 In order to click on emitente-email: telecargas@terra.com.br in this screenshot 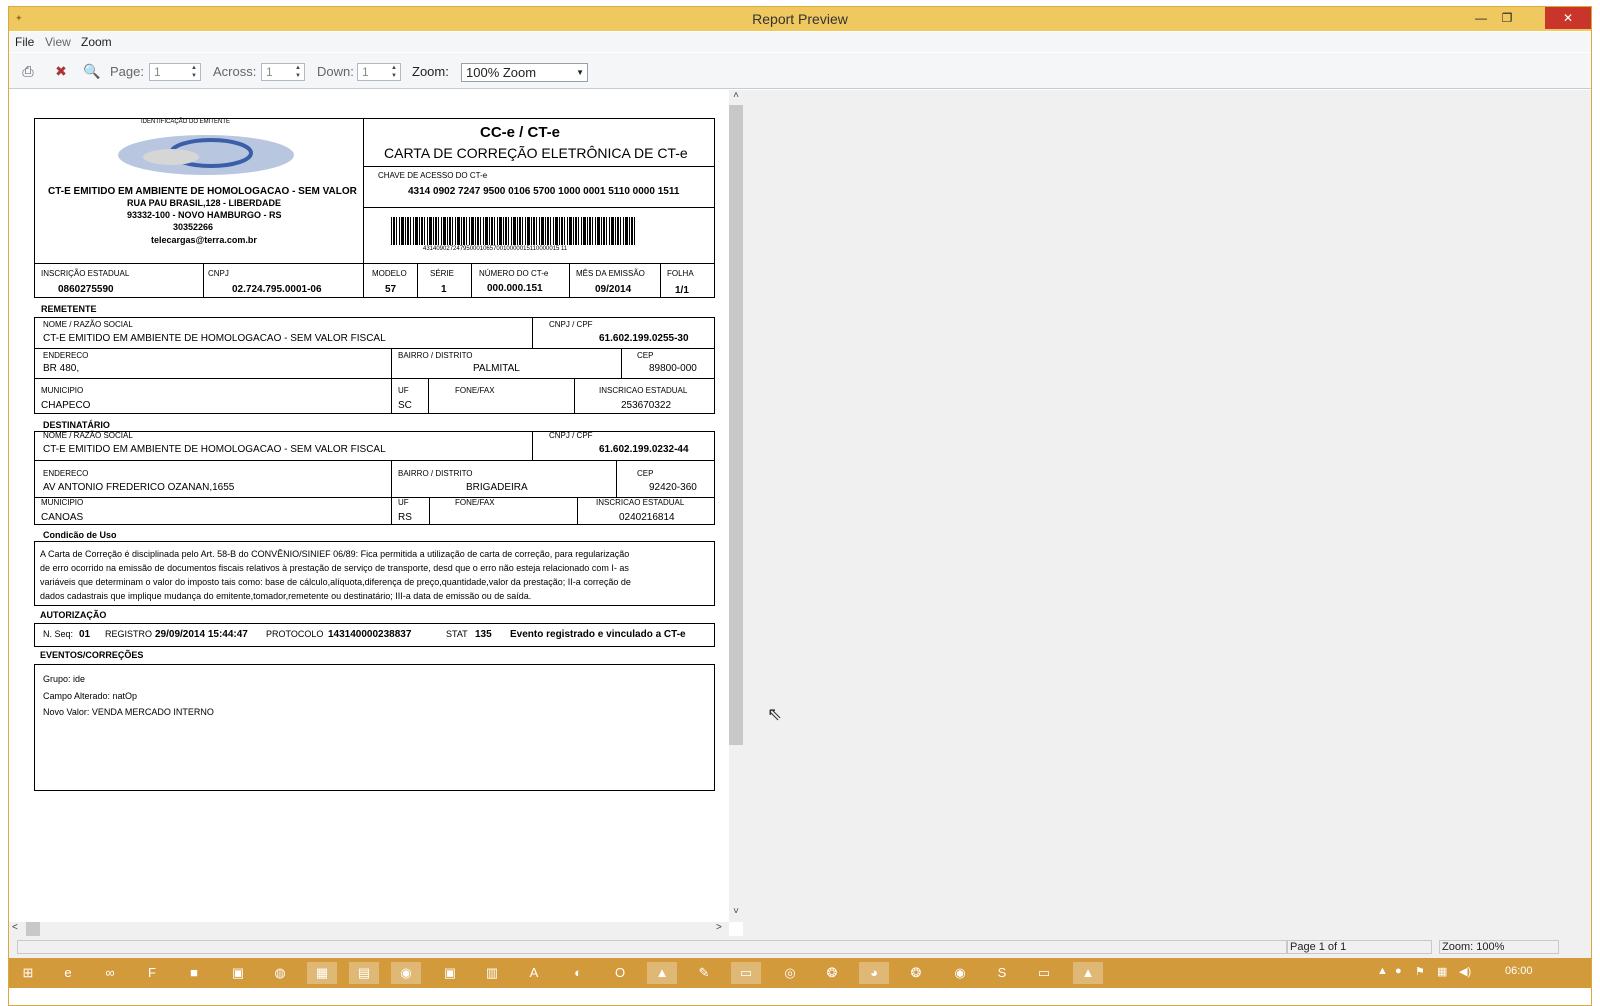, I will do `click(204, 240)`.